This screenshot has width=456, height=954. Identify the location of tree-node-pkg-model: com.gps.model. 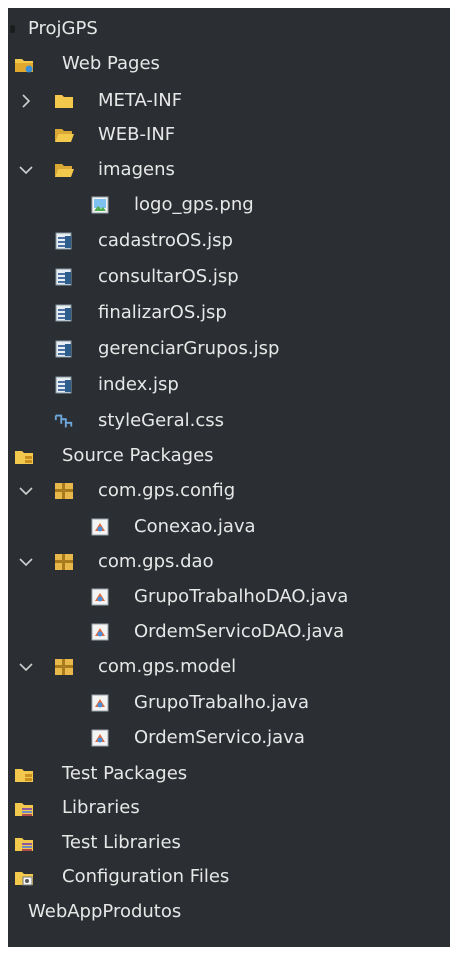
(229, 667).